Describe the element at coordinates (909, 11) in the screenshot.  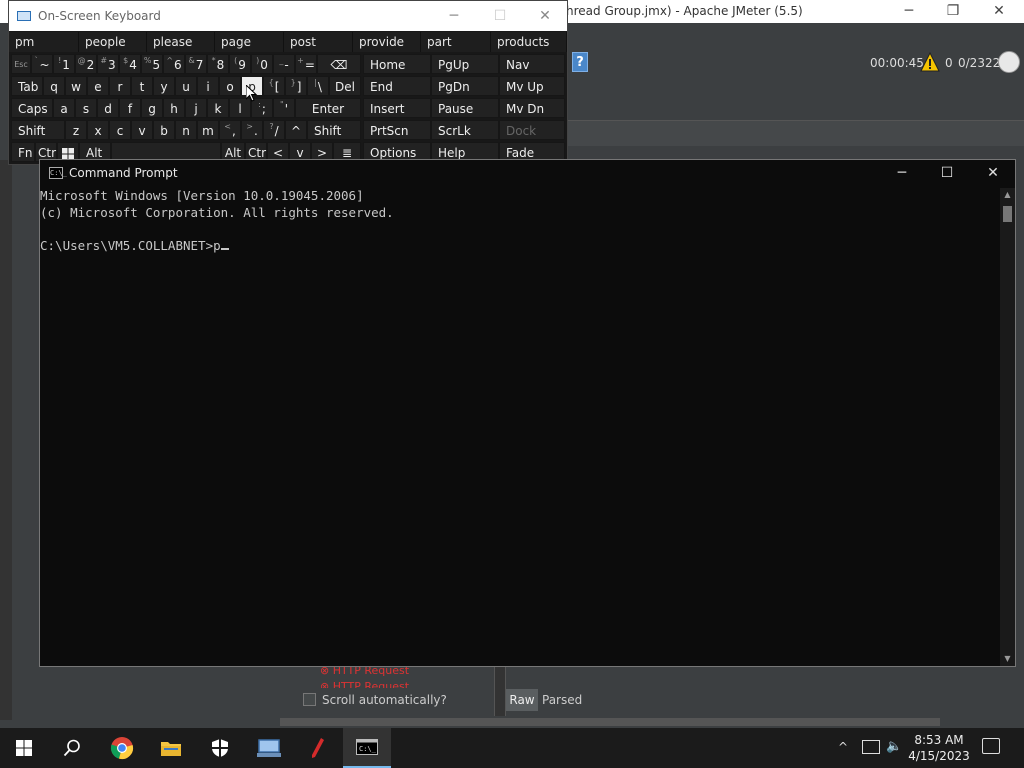
I see `jmeter-minimize-button: ─` at that location.